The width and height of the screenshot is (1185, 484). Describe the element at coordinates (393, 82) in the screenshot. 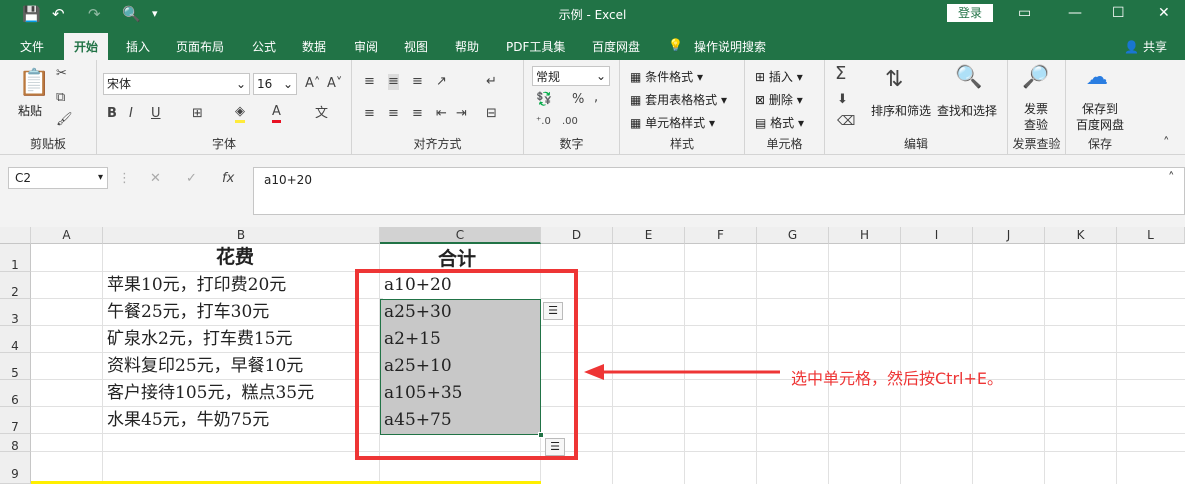

I see `align-middle-icon: ≡` at that location.